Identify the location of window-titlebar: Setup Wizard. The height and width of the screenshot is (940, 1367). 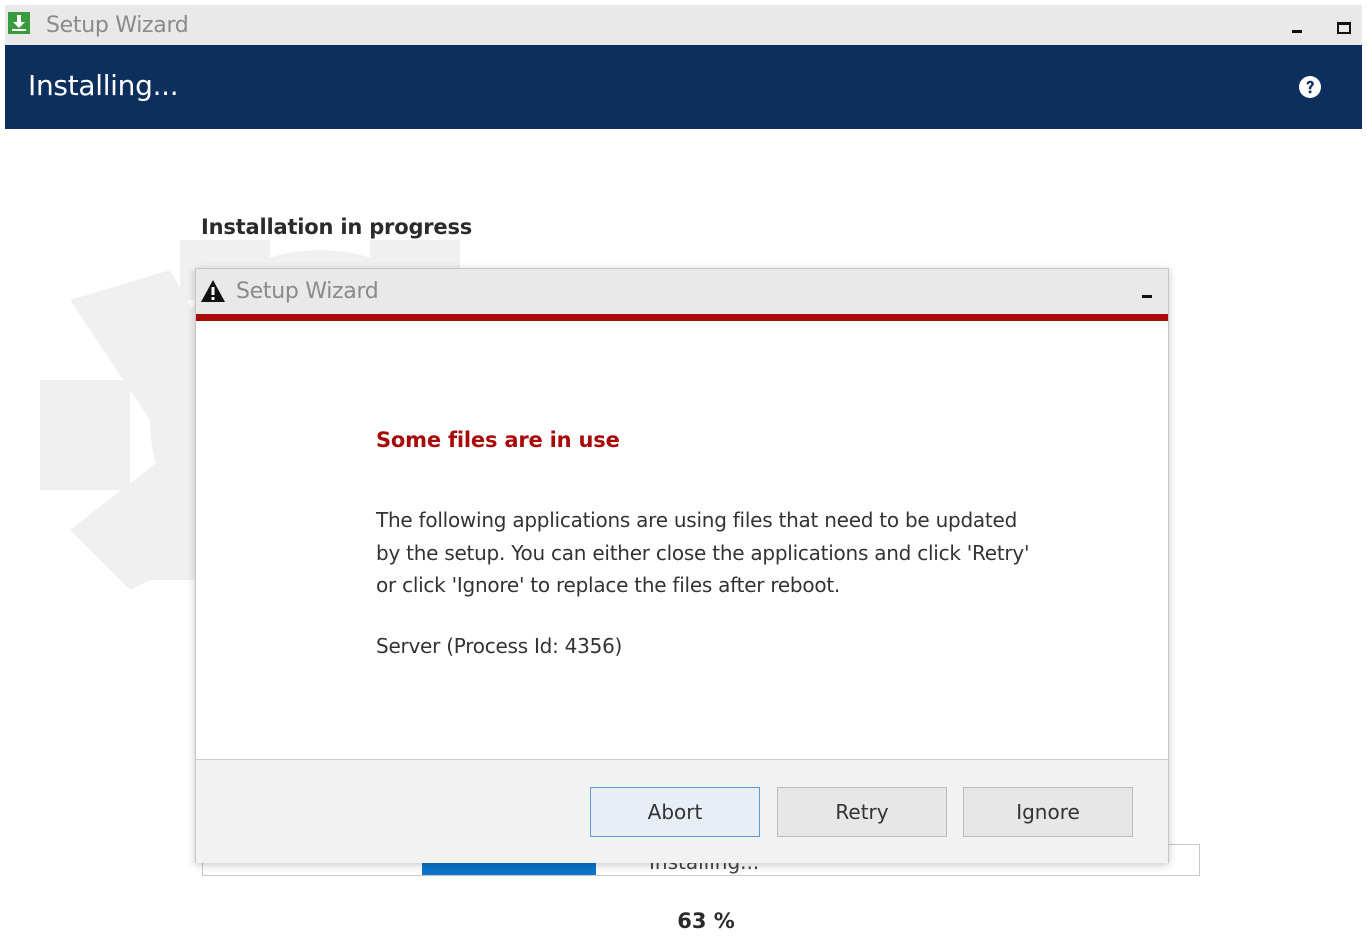
(683, 25).